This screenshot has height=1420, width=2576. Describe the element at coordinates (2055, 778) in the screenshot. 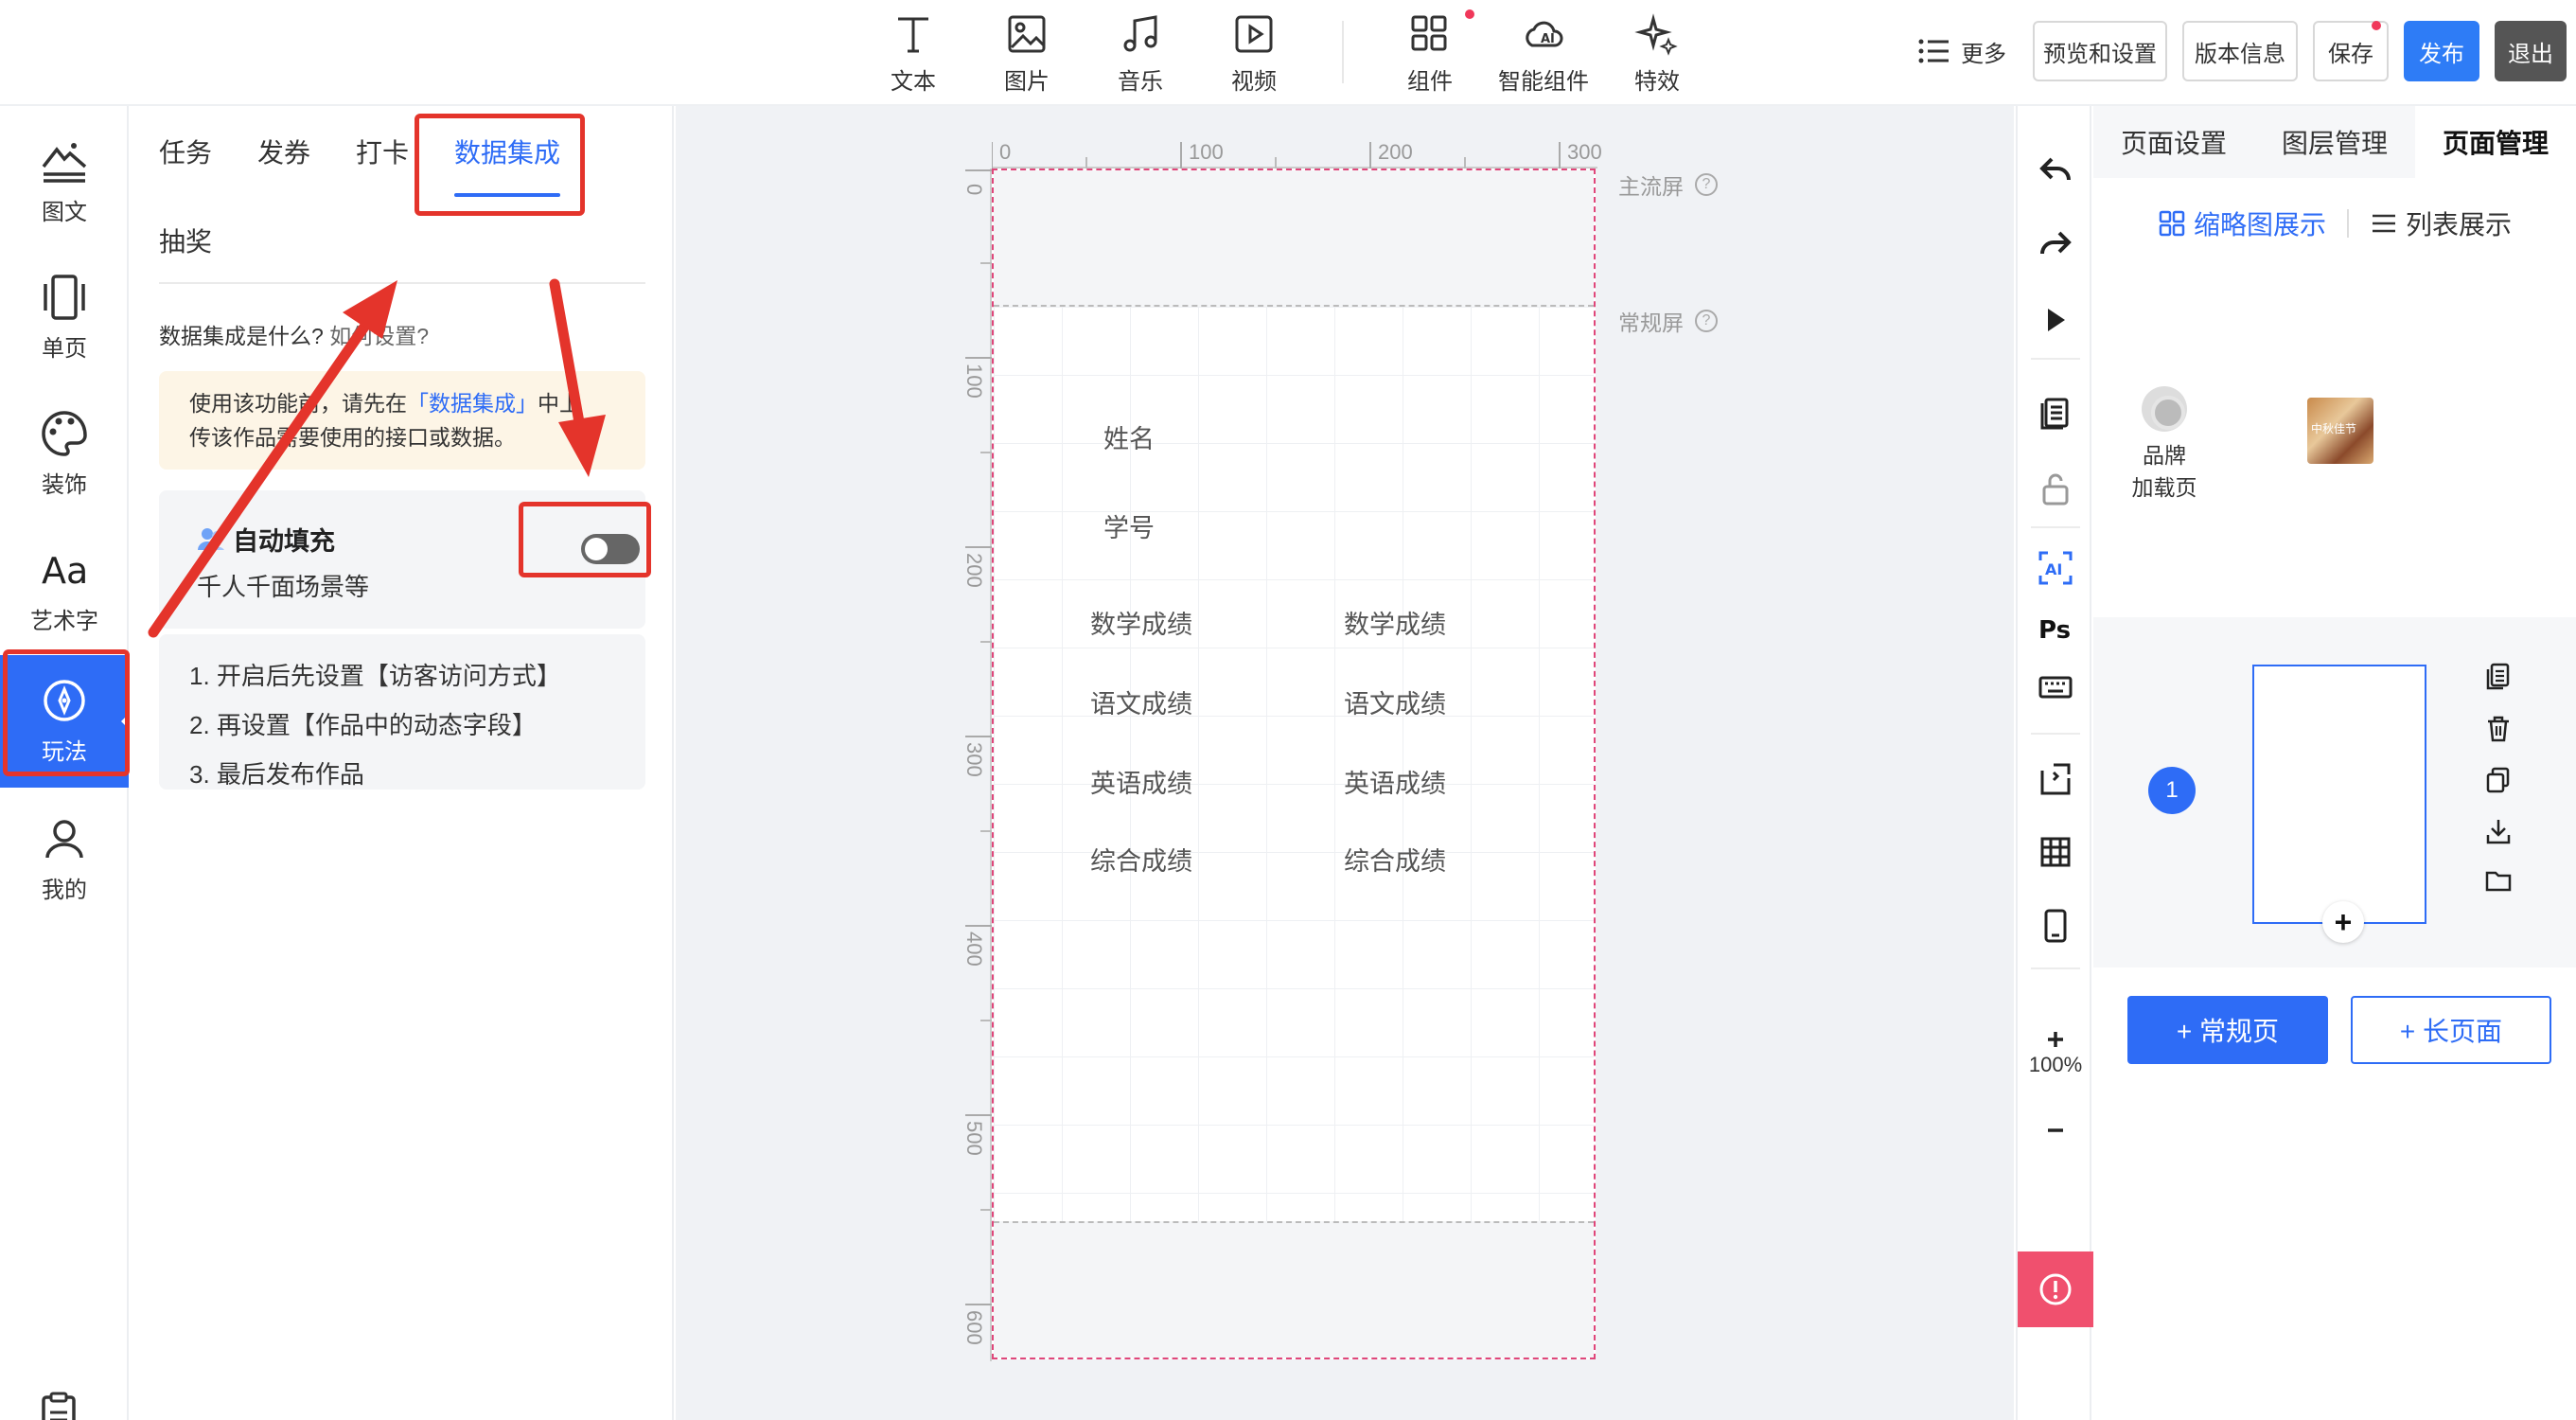

I see `page-switch-button` at that location.